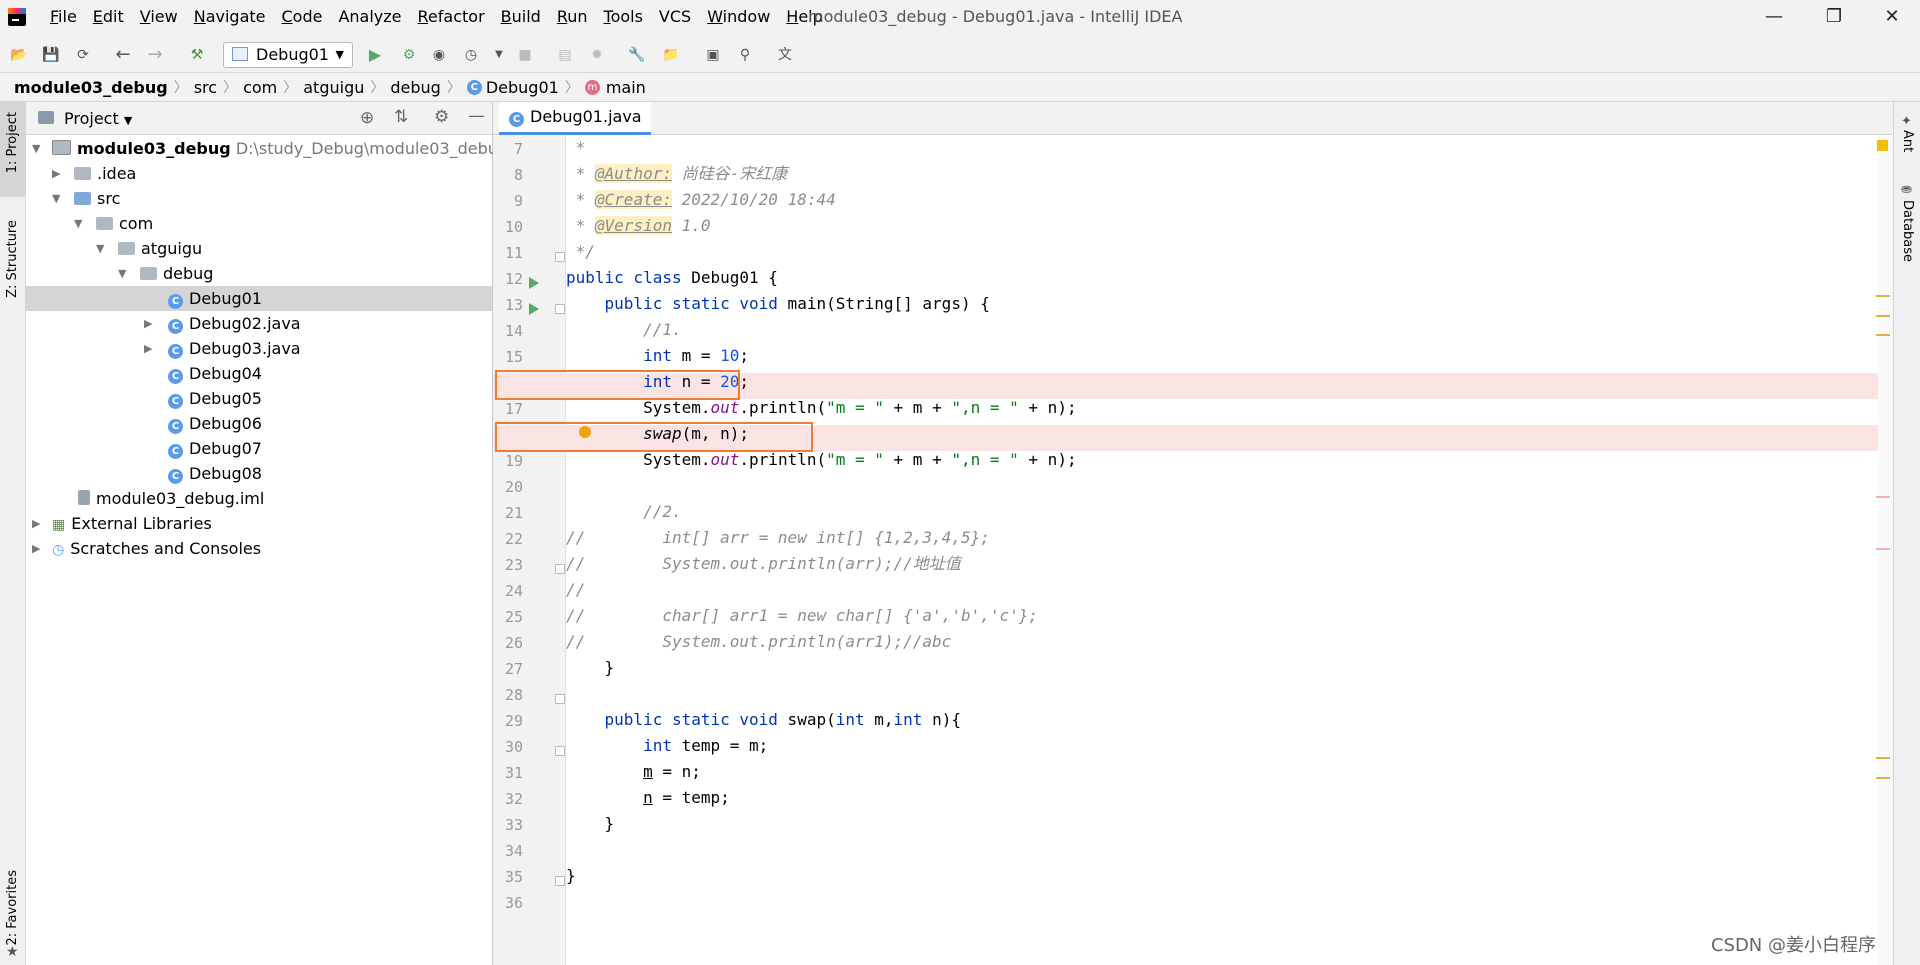  What do you see at coordinates (159, 17) in the screenshot?
I see `menu-view: View` at bounding box center [159, 17].